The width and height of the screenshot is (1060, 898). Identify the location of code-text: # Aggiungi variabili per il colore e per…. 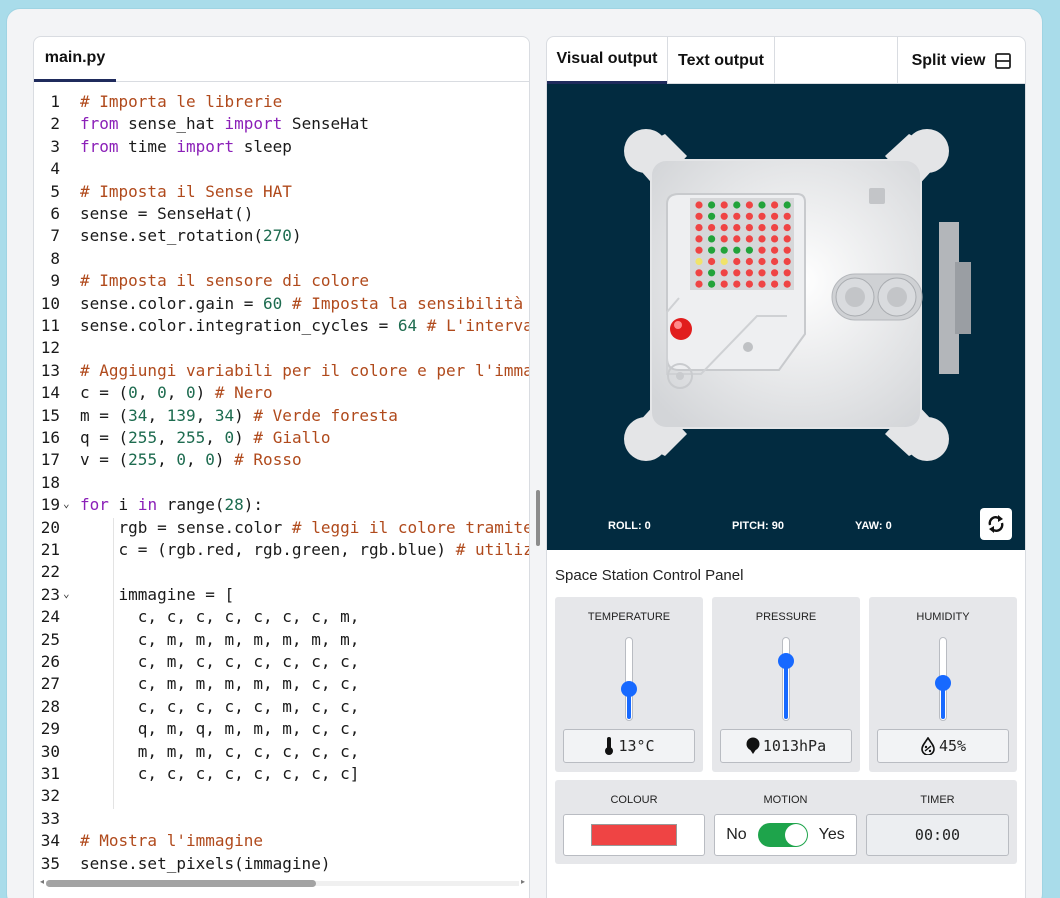
(305, 370).